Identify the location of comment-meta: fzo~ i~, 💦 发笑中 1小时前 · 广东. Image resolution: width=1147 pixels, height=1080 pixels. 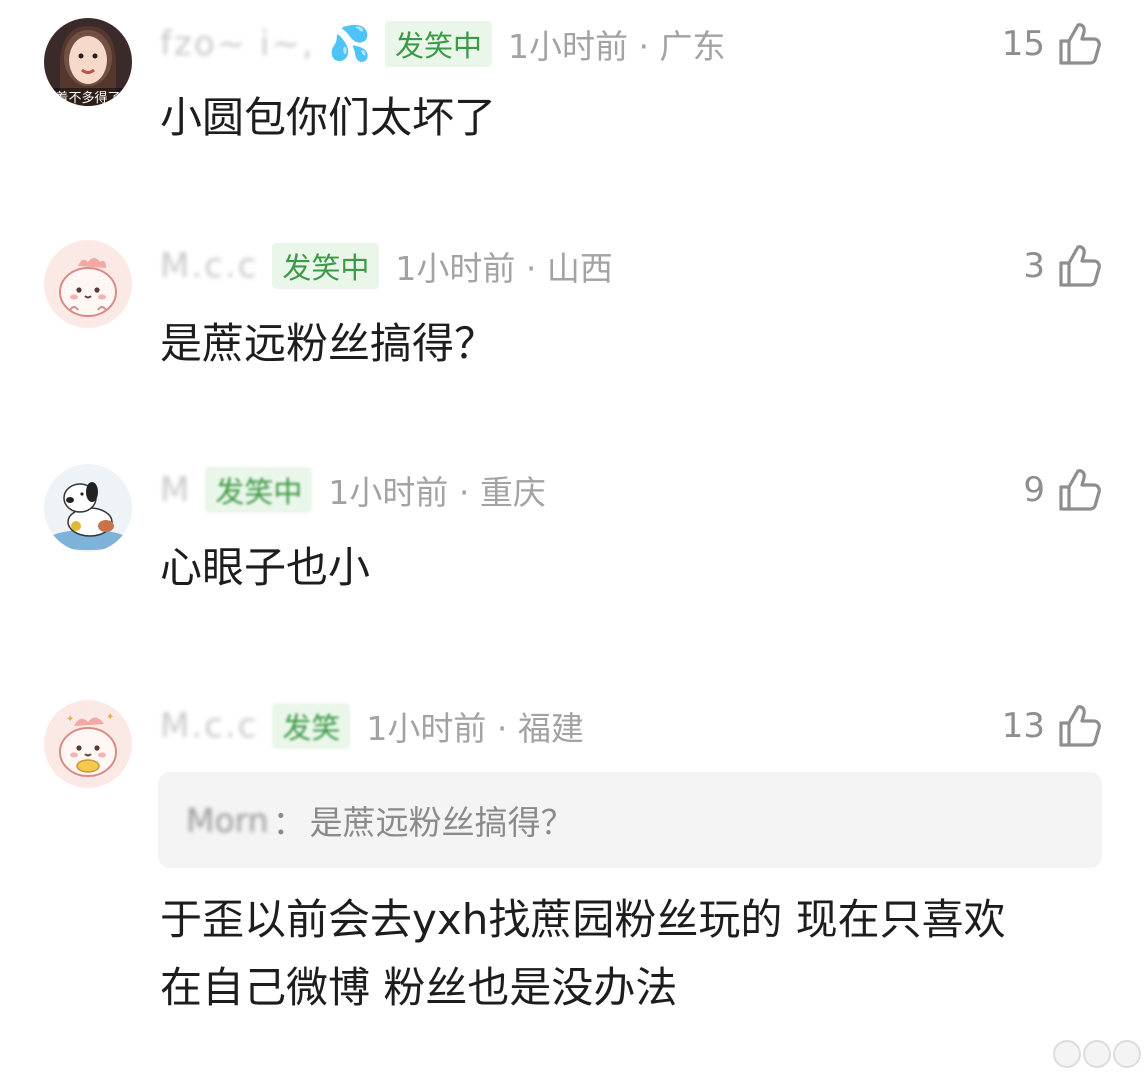
(442, 44).